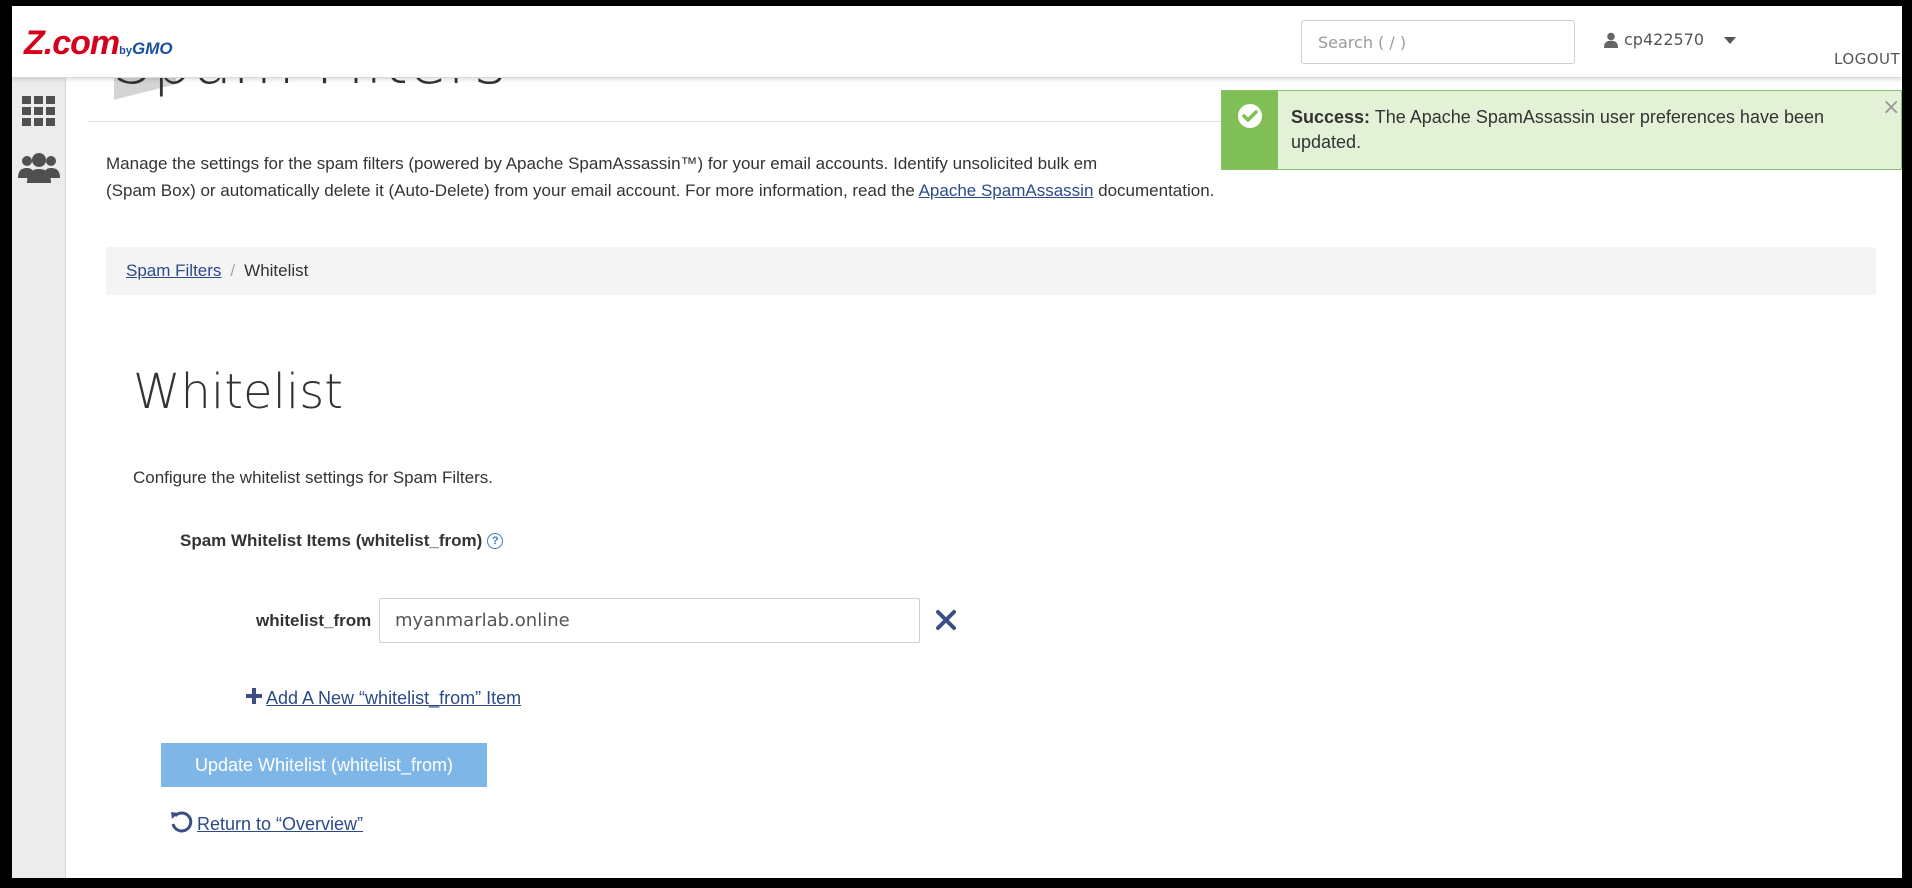 The image size is (1912, 888). I want to click on intro-text-part3: documentation., so click(1154, 190).